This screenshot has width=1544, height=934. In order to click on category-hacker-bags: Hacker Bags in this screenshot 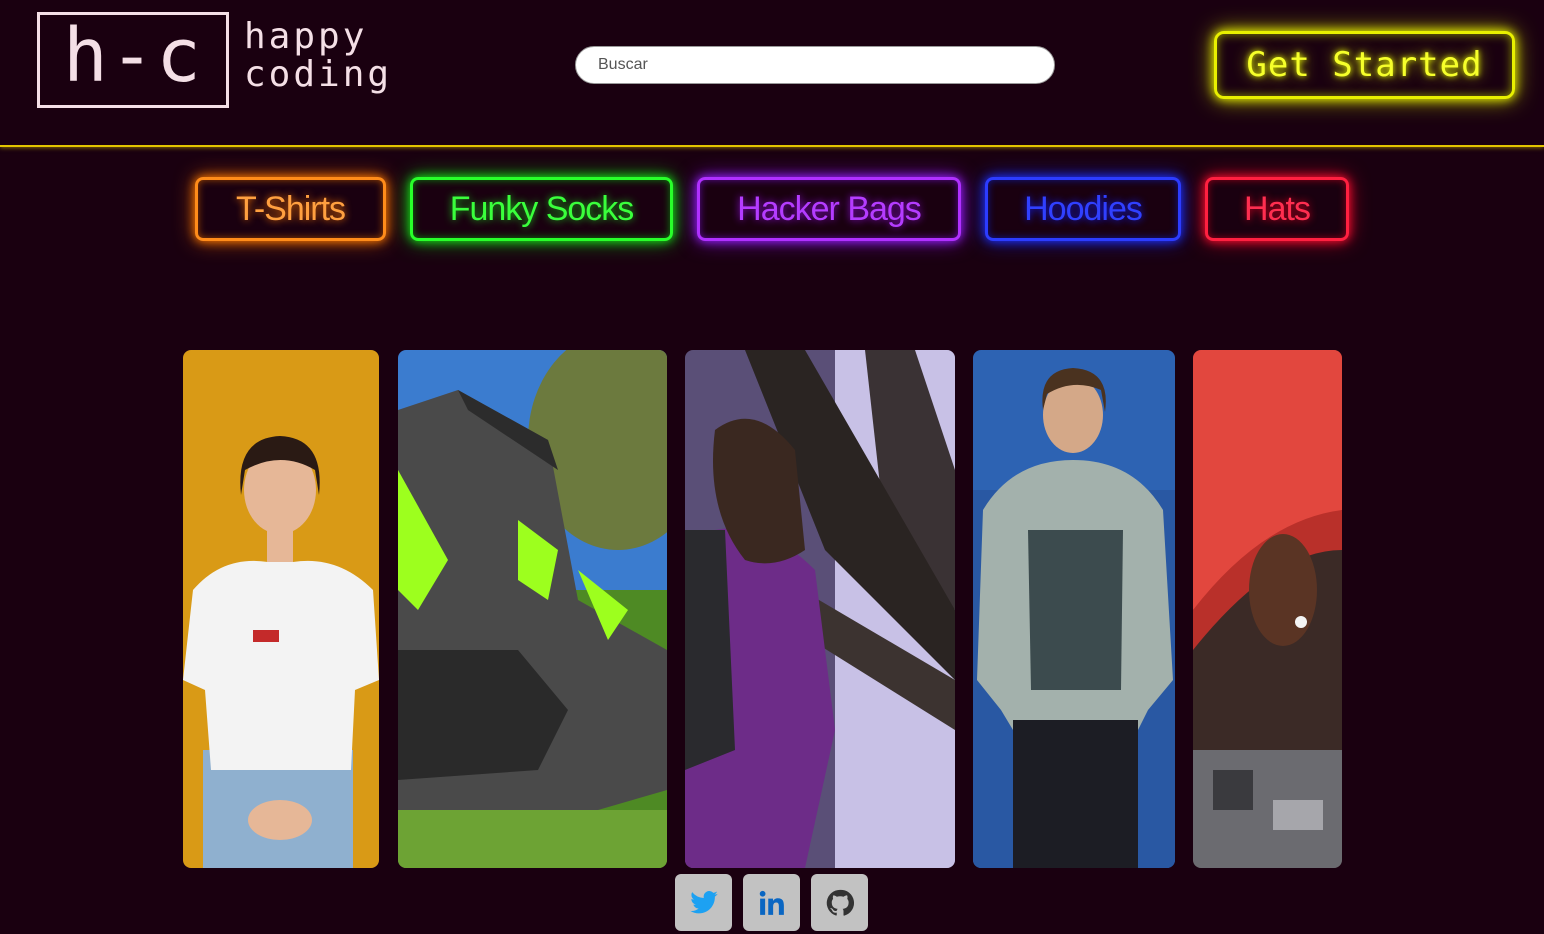, I will do `click(829, 209)`.